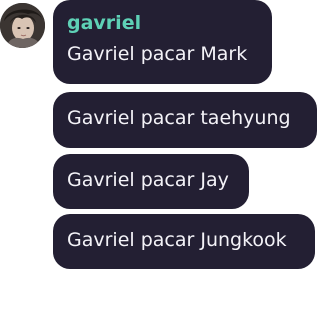  Describe the element at coordinates (177, 240) in the screenshot. I see `message-text: Gavriel pacar Jungkook` at that location.